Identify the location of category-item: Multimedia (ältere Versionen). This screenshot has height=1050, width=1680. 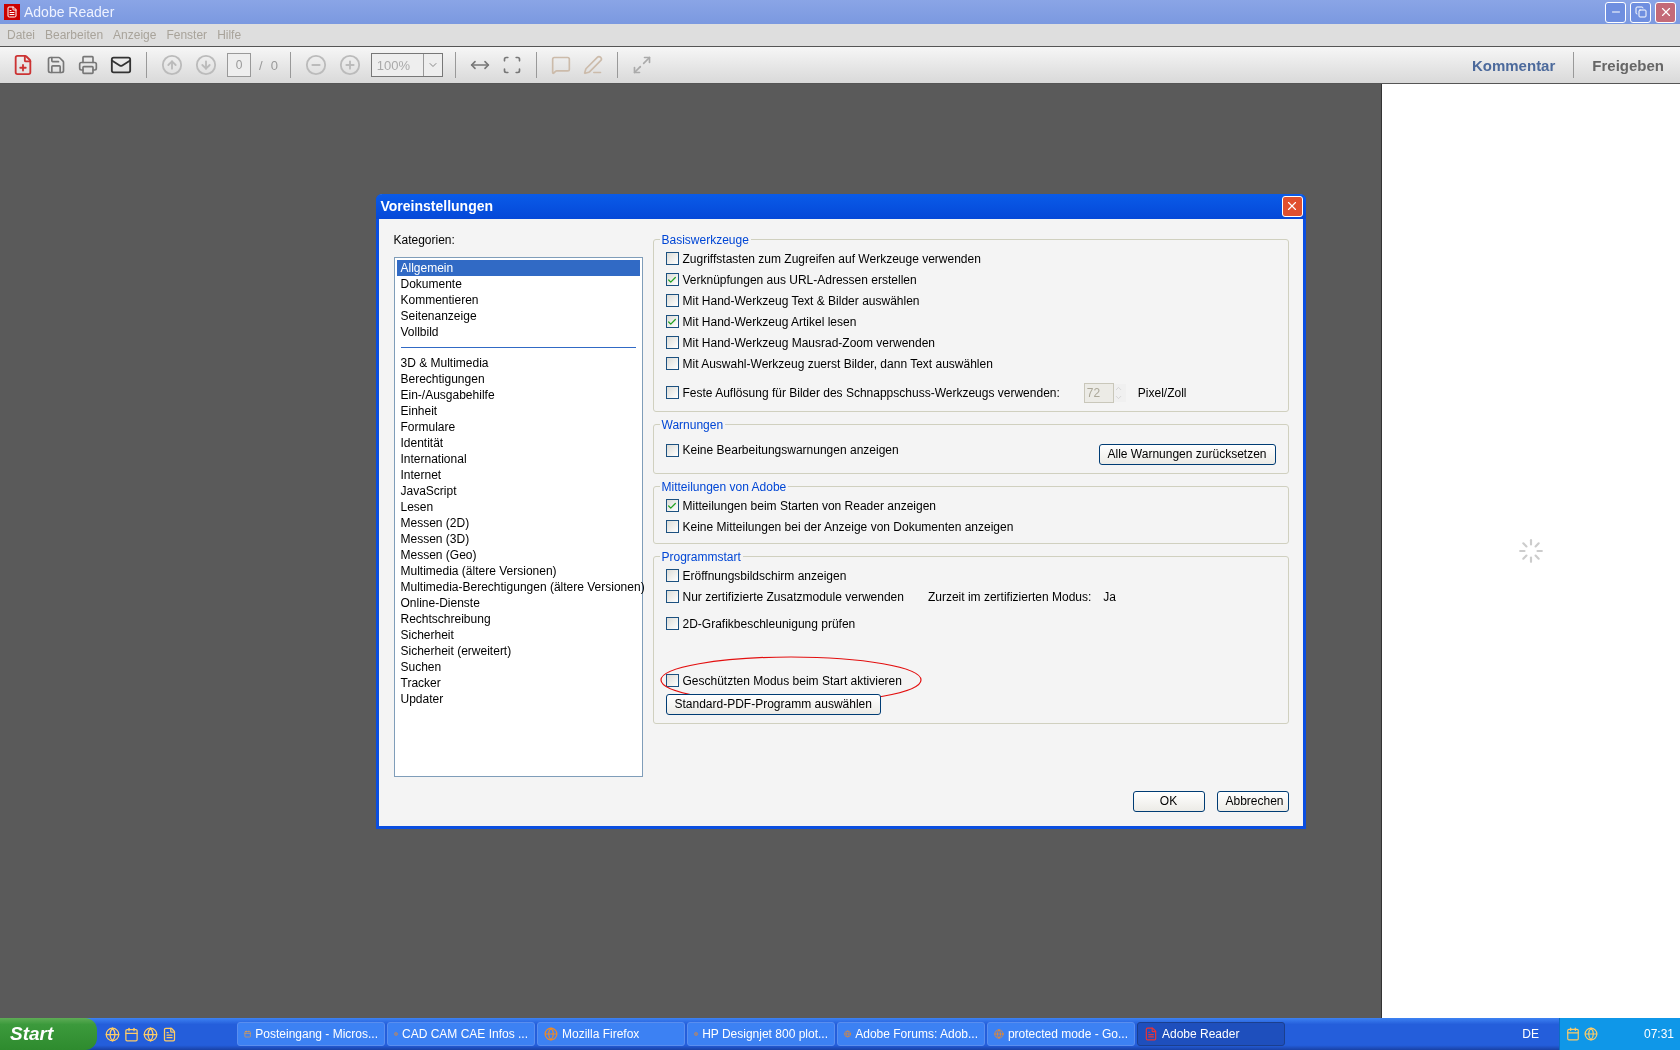
(518, 570).